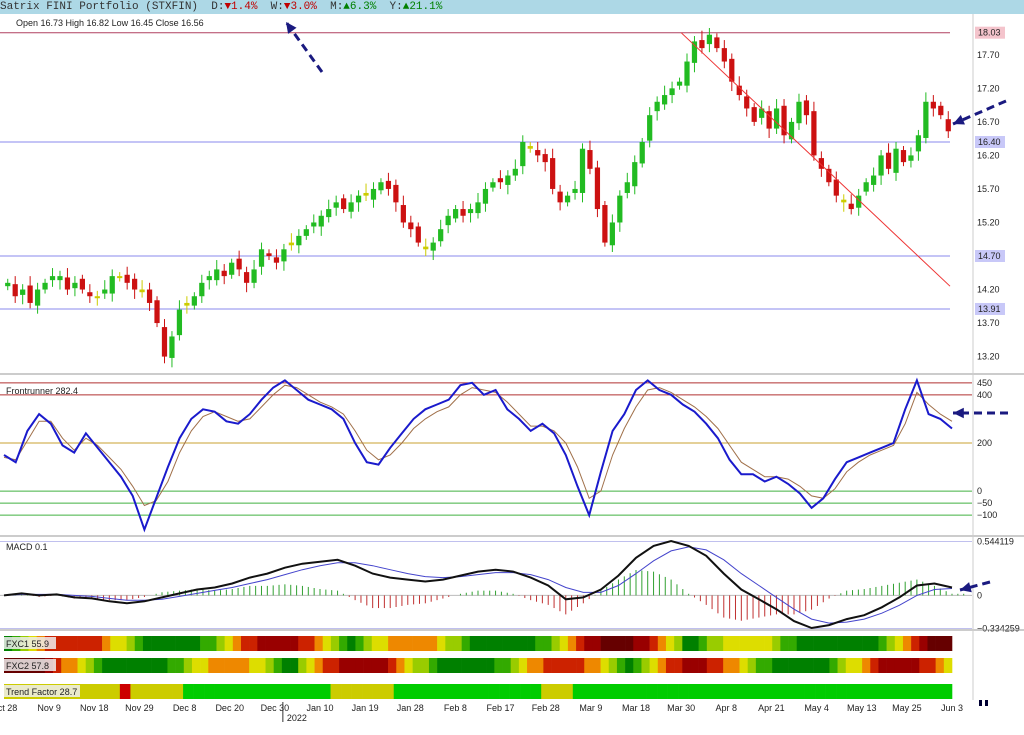 The width and height of the screenshot is (1024, 735). What do you see at coordinates (988, 357) in the screenshot?
I see `price-tick-label: 13.20` at bounding box center [988, 357].